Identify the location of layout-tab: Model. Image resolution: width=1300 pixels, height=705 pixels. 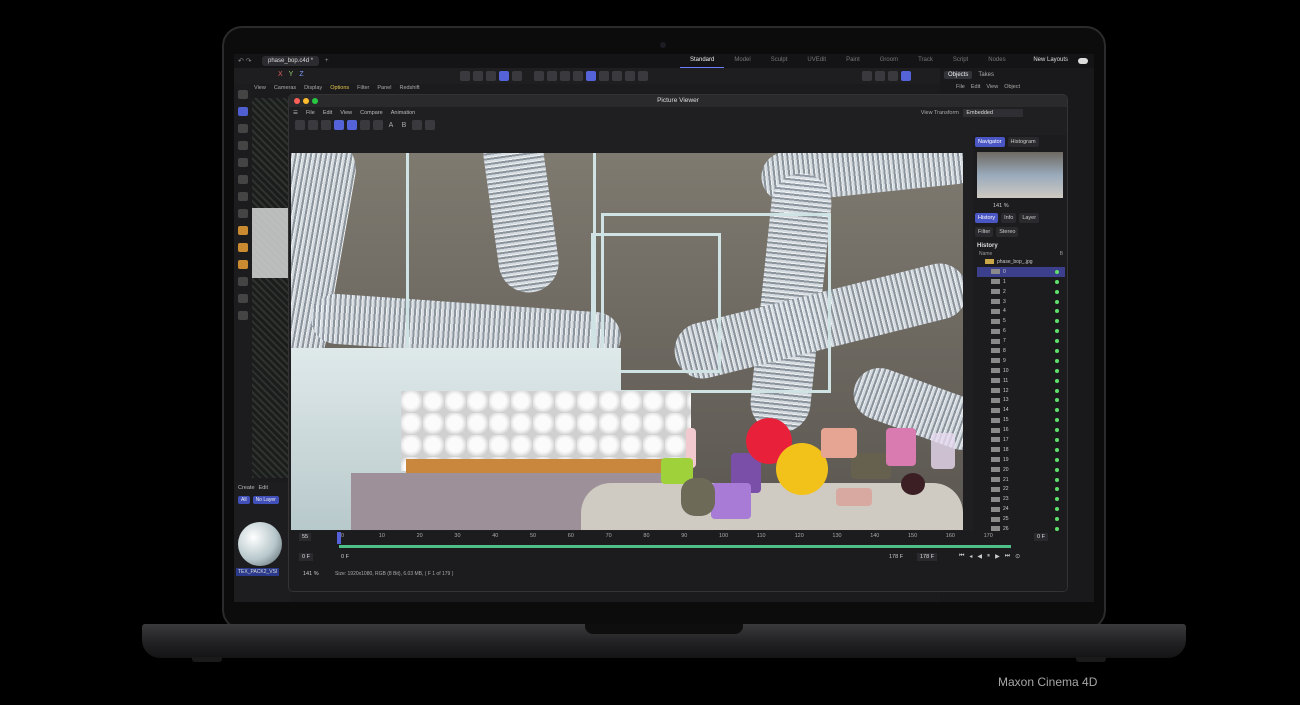
(742, 61).